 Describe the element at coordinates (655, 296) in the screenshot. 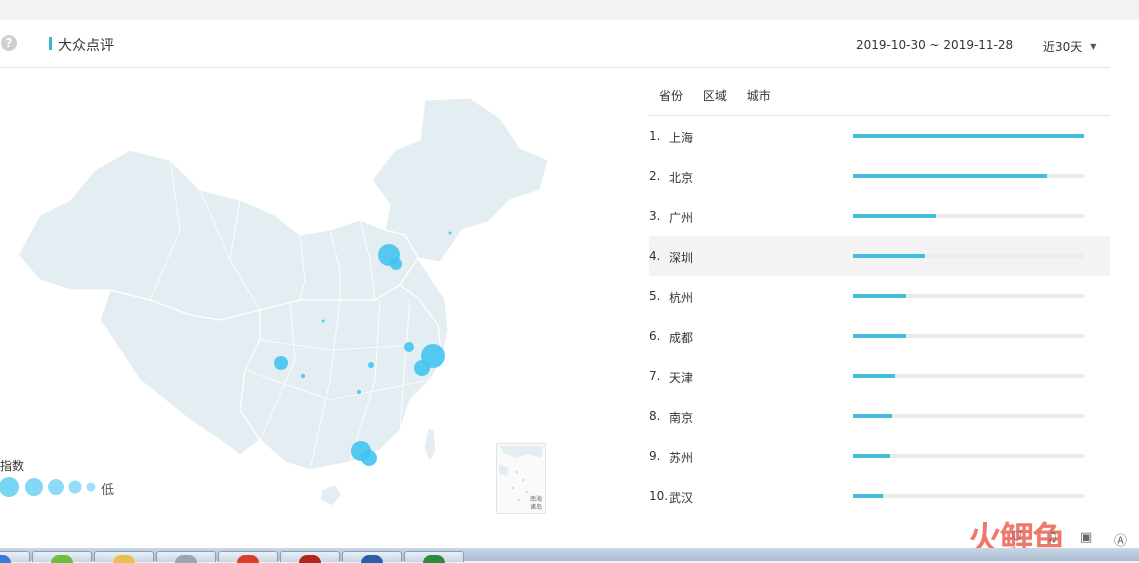

I see `rank-number: 5.` at that location.